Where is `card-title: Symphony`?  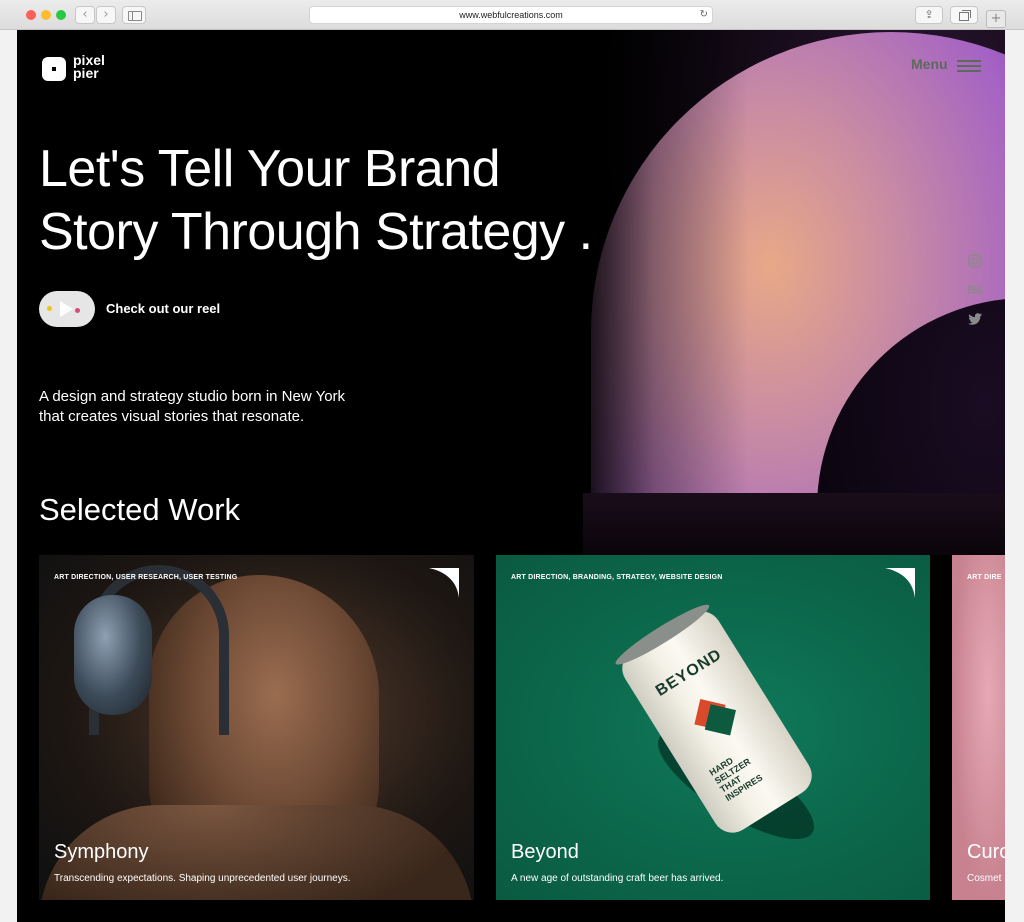 card-title: Symphony is located at coordinates (101, 852).